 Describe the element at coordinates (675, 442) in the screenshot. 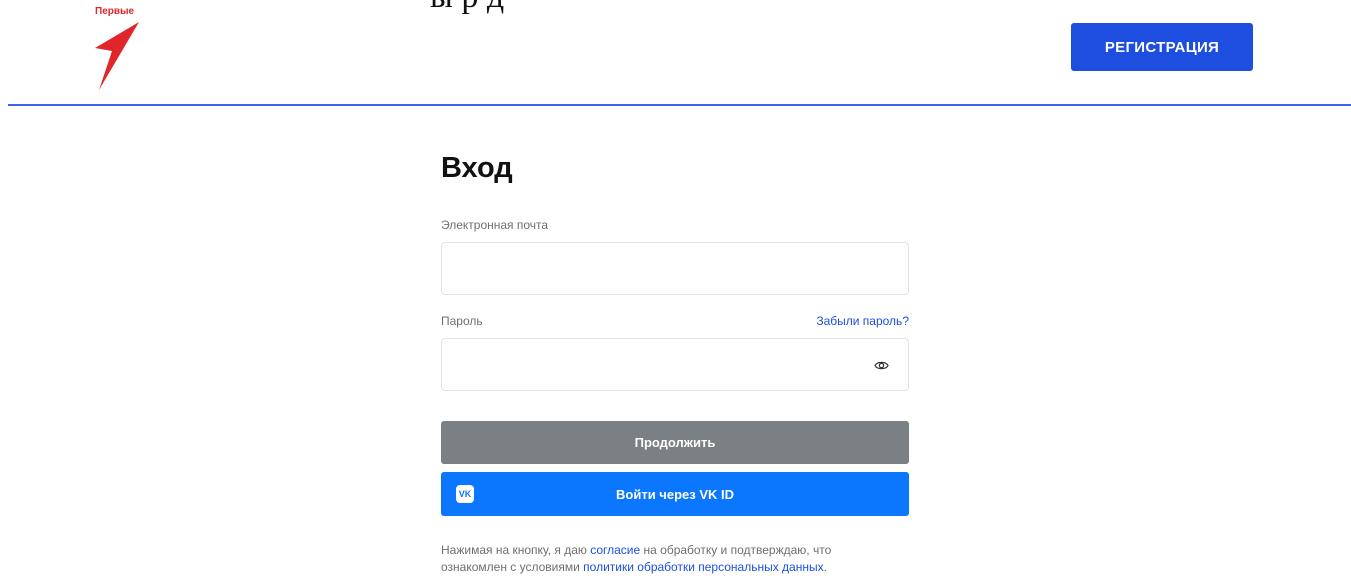

I see `continue-button: Продолжить` at that location.